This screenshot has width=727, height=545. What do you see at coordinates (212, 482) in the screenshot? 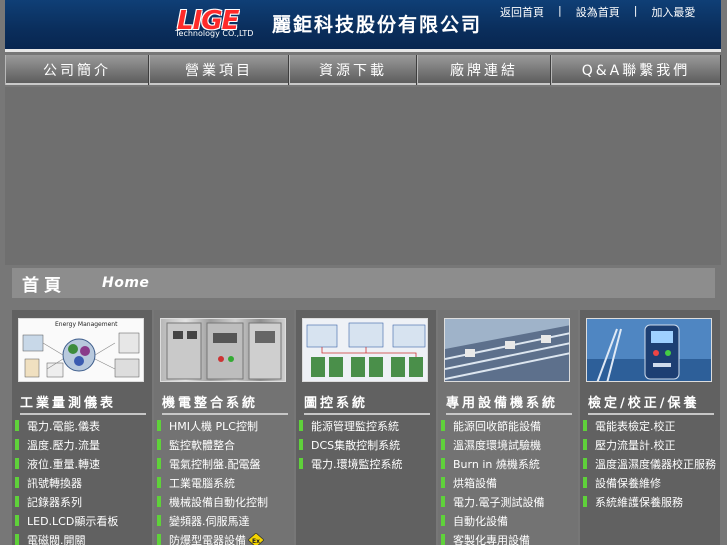
I see `list-item: 工業電腦系統` at bounding box center [212, 482].